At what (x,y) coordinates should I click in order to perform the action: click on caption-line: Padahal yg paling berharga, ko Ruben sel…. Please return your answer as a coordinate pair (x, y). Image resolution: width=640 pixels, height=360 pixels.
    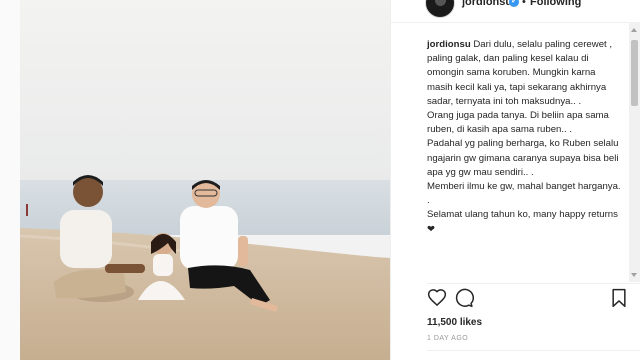
    Looking at the image, I should click on (523, 158).